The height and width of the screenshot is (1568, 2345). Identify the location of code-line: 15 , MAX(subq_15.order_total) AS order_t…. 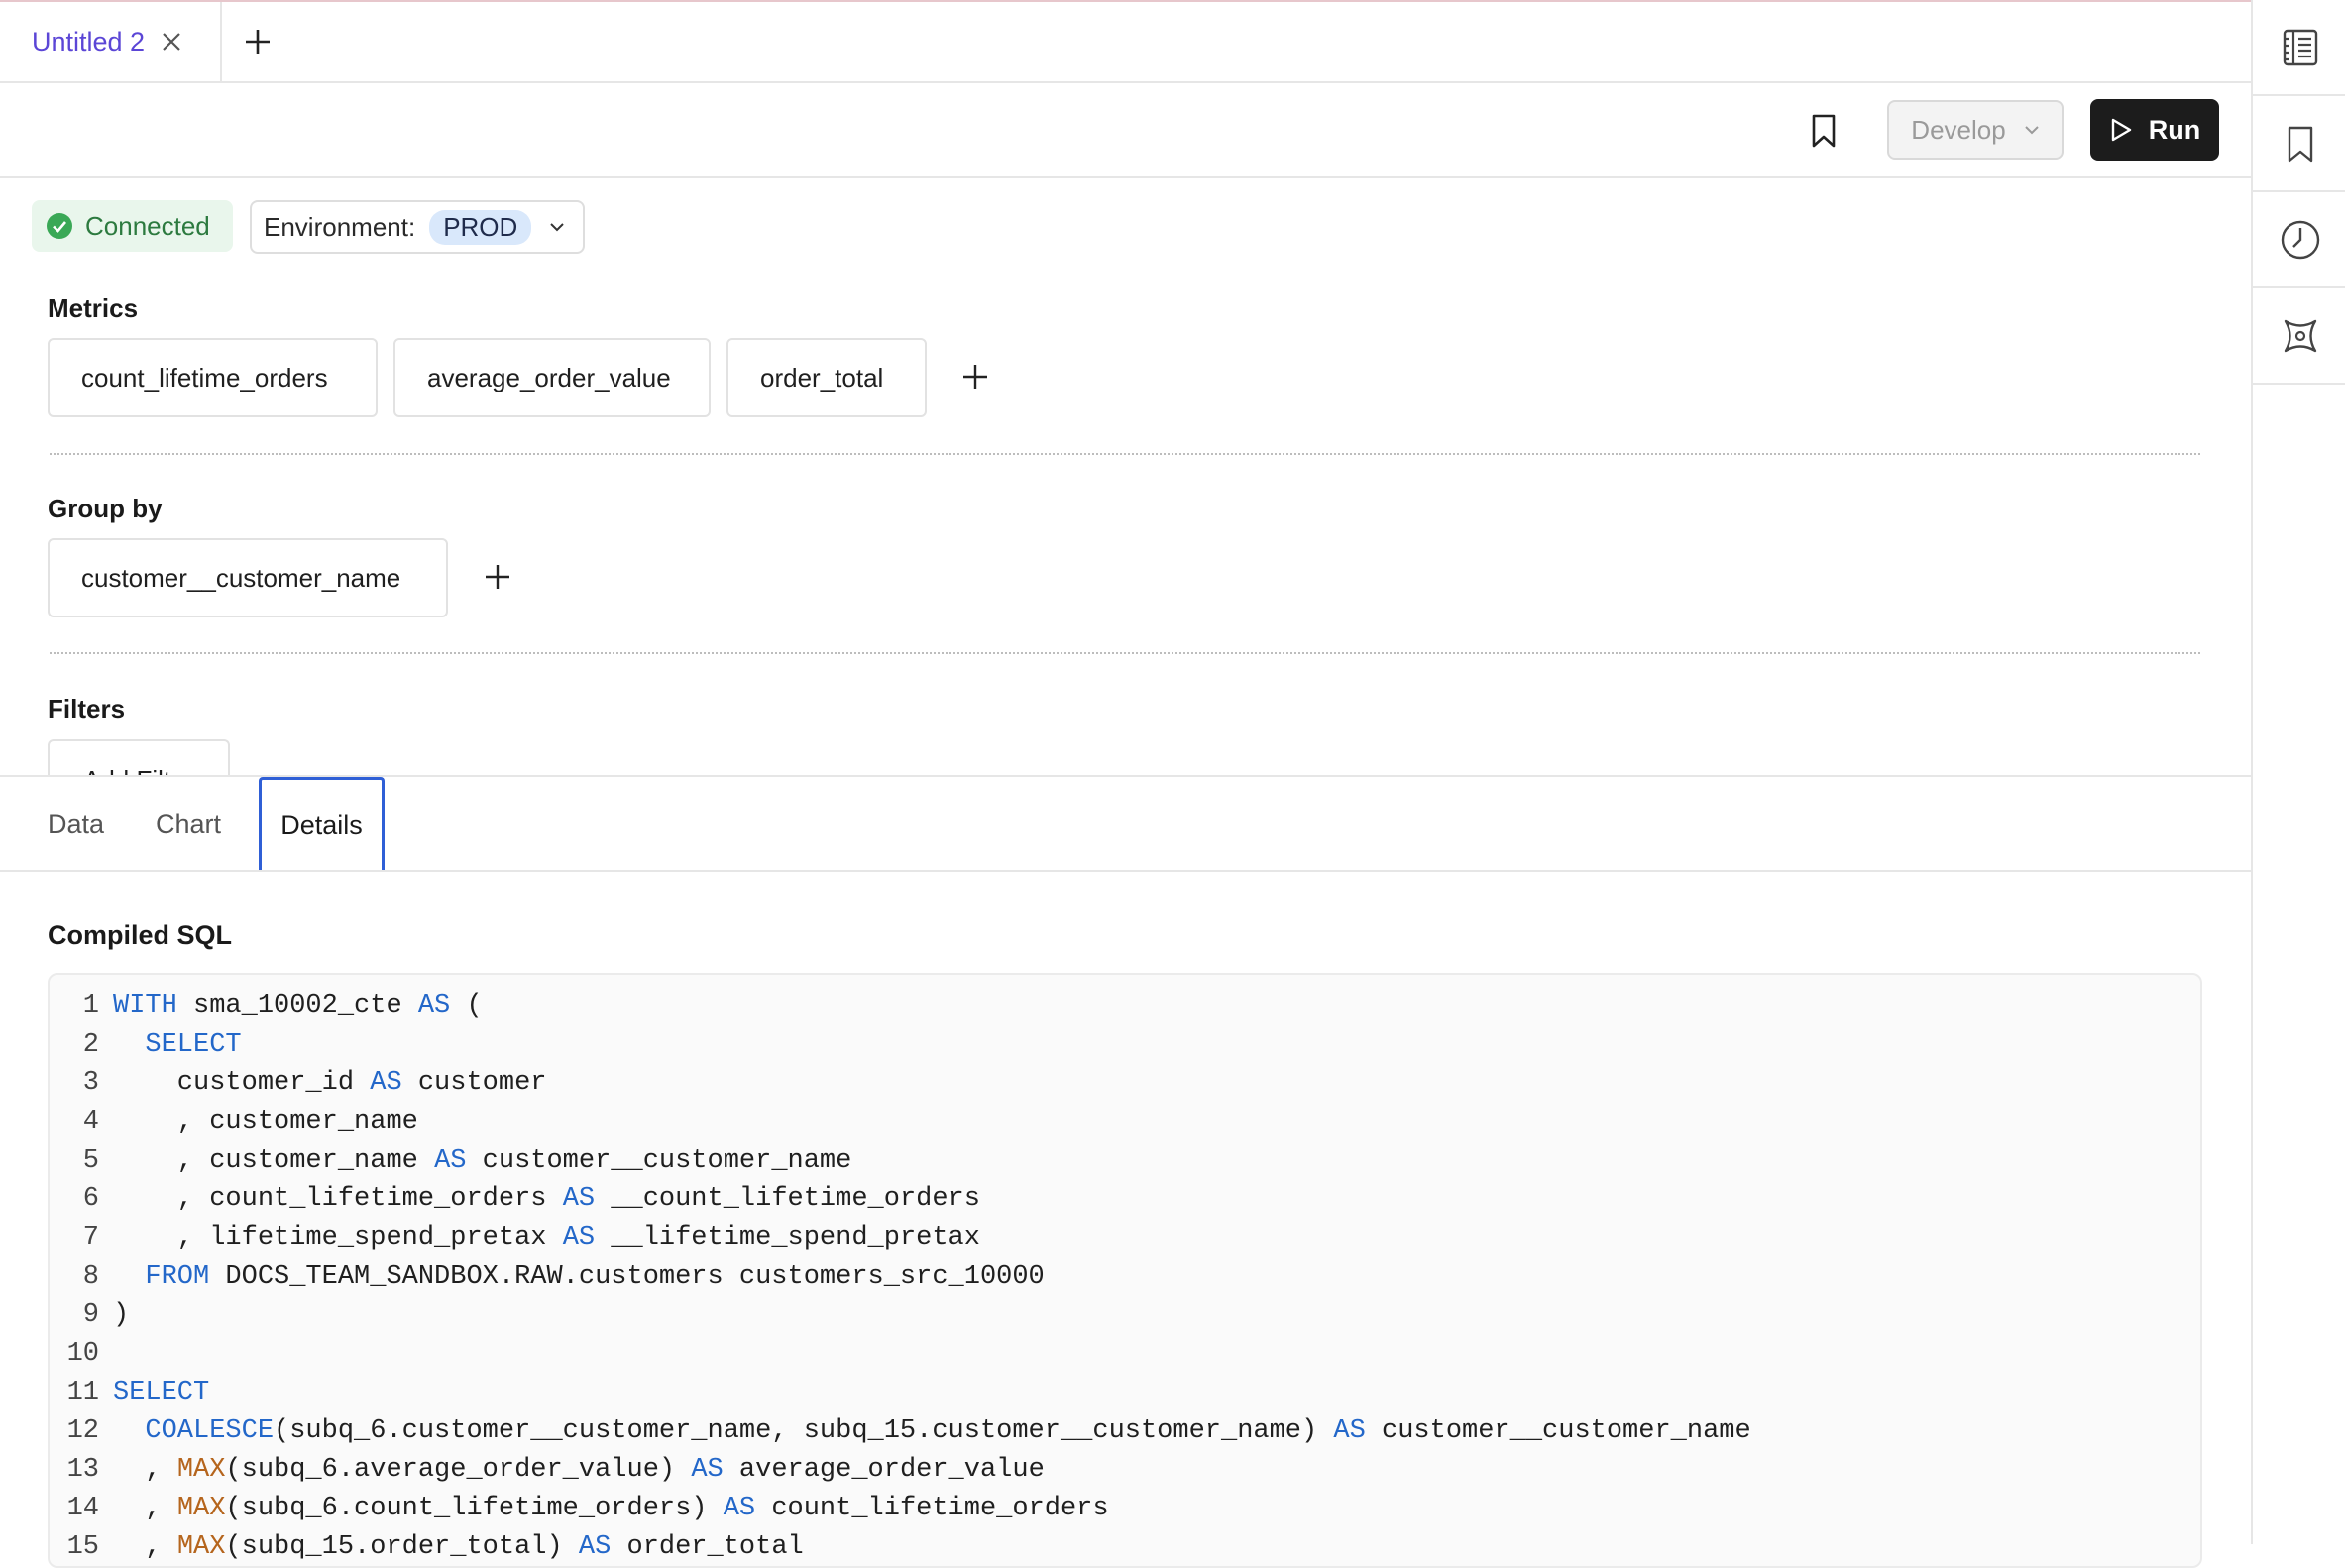
(427, 1547).